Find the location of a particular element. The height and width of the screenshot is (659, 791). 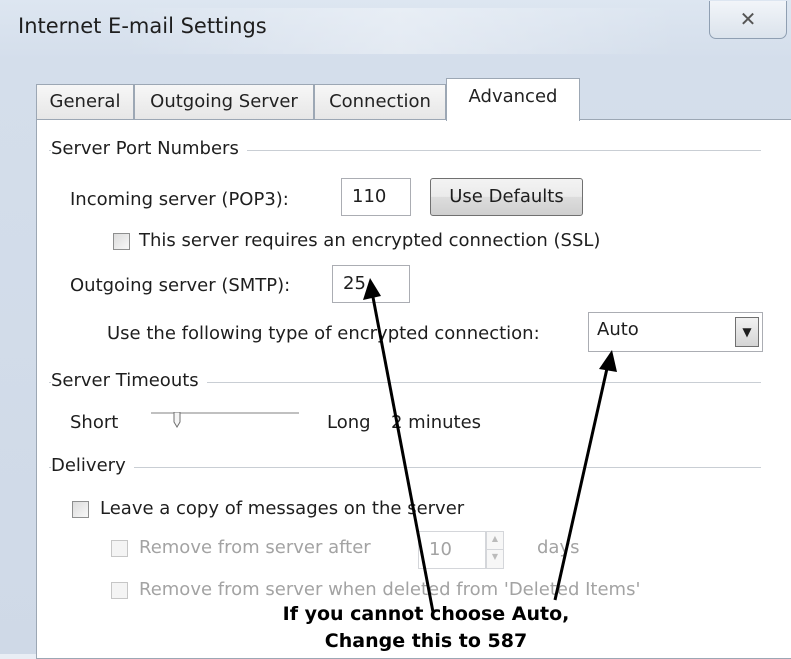

window-title: Internet E-mail Settings is located at coordinates (142, 26).